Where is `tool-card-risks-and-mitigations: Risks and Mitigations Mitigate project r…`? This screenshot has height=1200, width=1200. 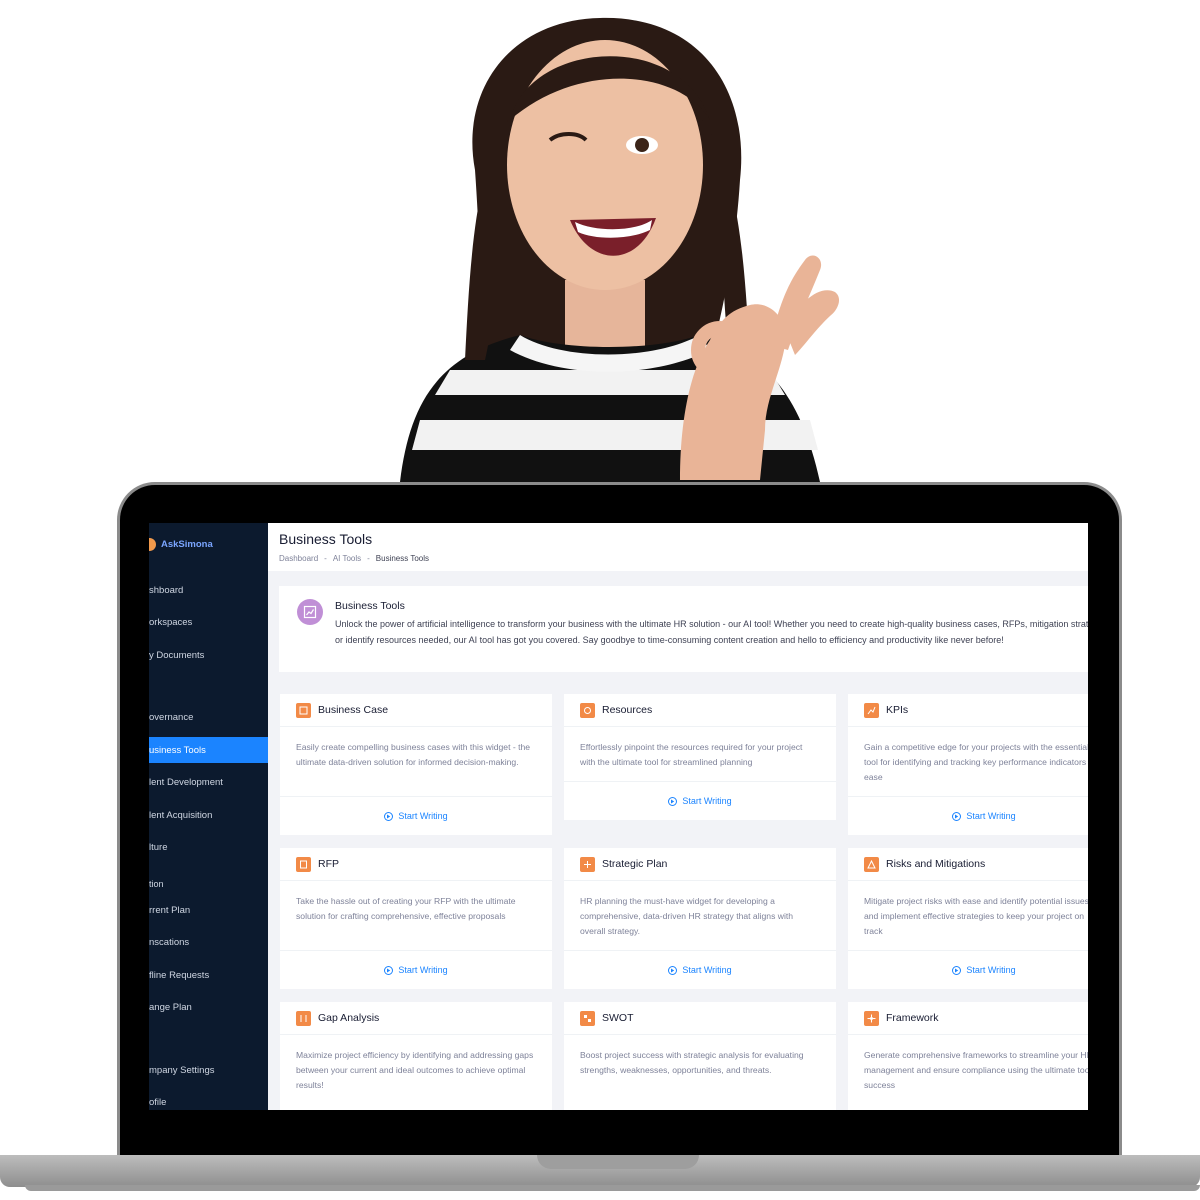
tool-card-risks-and-mitigations: Risks and Mitigations Mitigate project r… is located at coordinates (968, 918).